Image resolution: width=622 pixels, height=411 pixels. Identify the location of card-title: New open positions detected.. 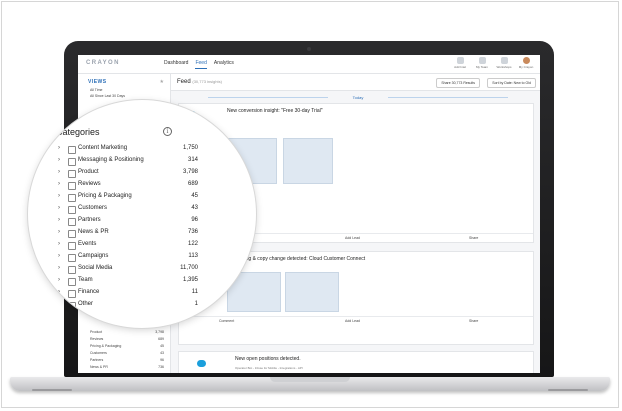
(268, 359).